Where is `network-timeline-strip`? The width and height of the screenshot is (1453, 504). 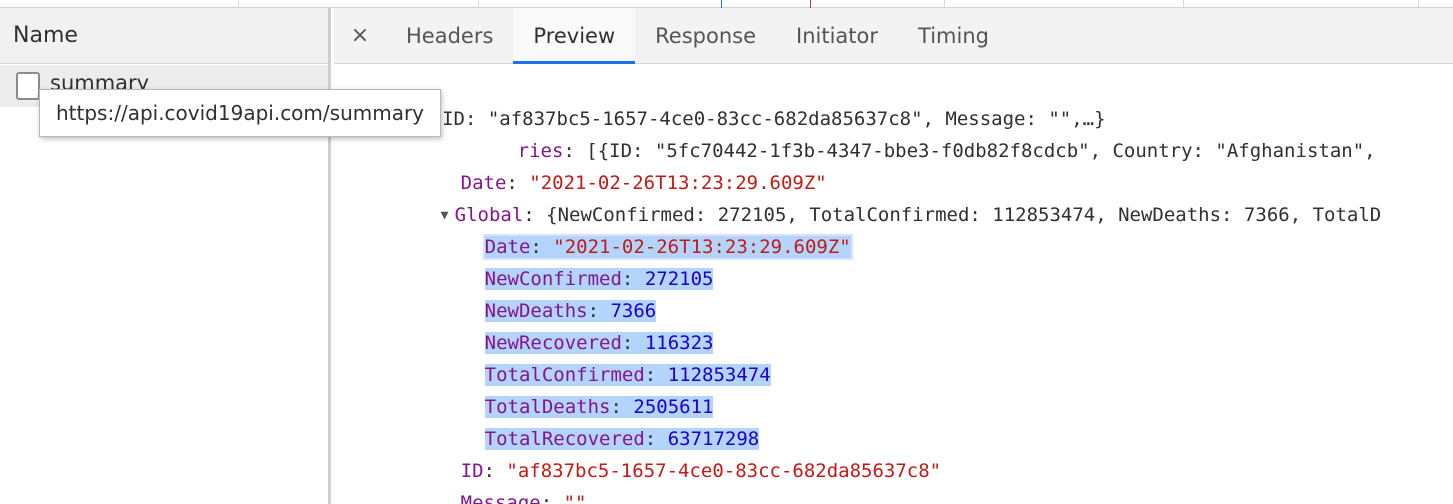
network-timeline-strip is located at coordinates (726, 4).